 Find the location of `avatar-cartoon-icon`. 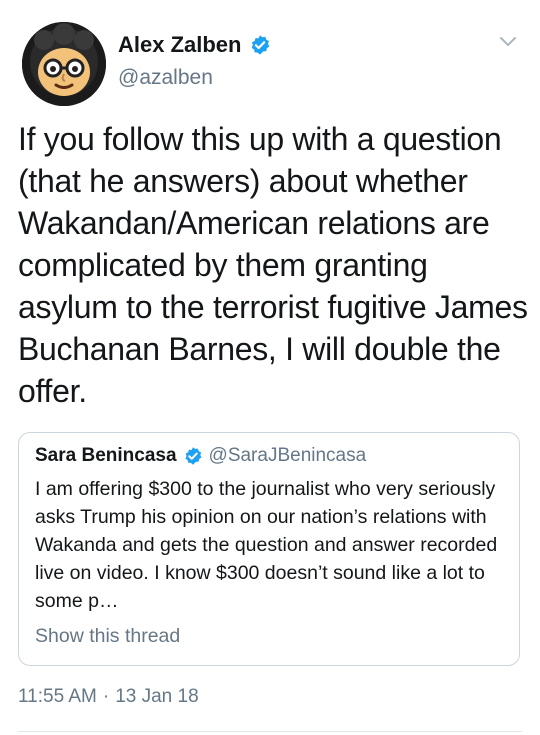

avatar-cartoon-icon is located at coordinates (64, 64).